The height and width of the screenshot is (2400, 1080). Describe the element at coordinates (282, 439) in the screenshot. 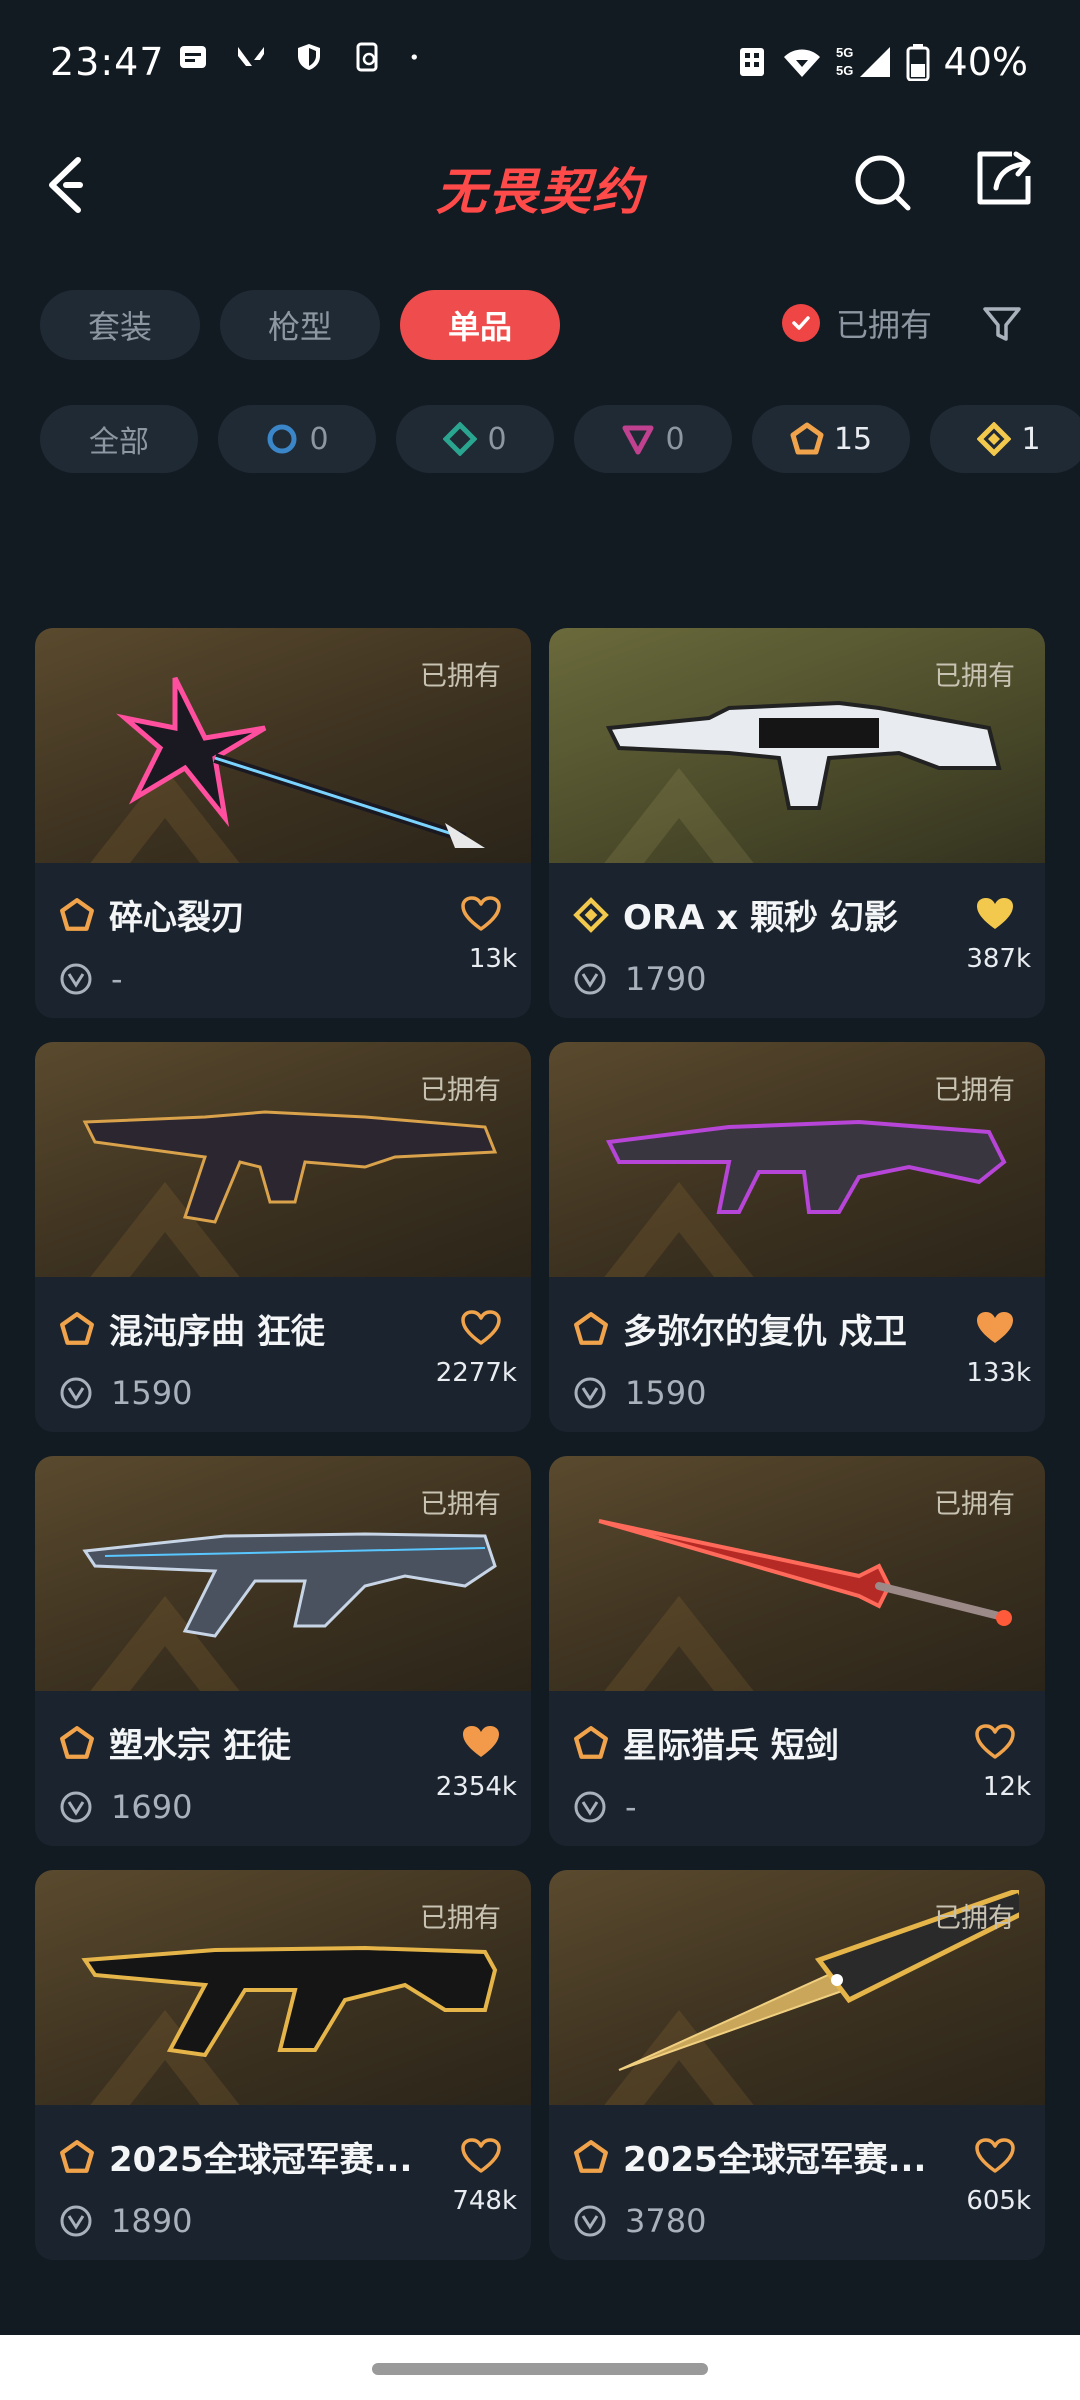

I see `select-tier-icon` at that location.